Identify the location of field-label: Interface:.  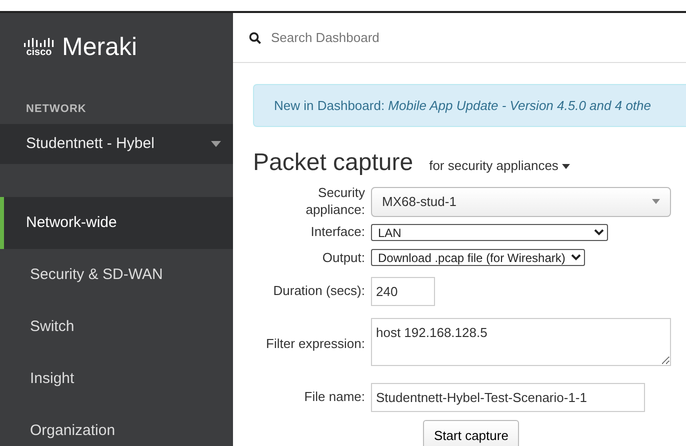
(337, 232).